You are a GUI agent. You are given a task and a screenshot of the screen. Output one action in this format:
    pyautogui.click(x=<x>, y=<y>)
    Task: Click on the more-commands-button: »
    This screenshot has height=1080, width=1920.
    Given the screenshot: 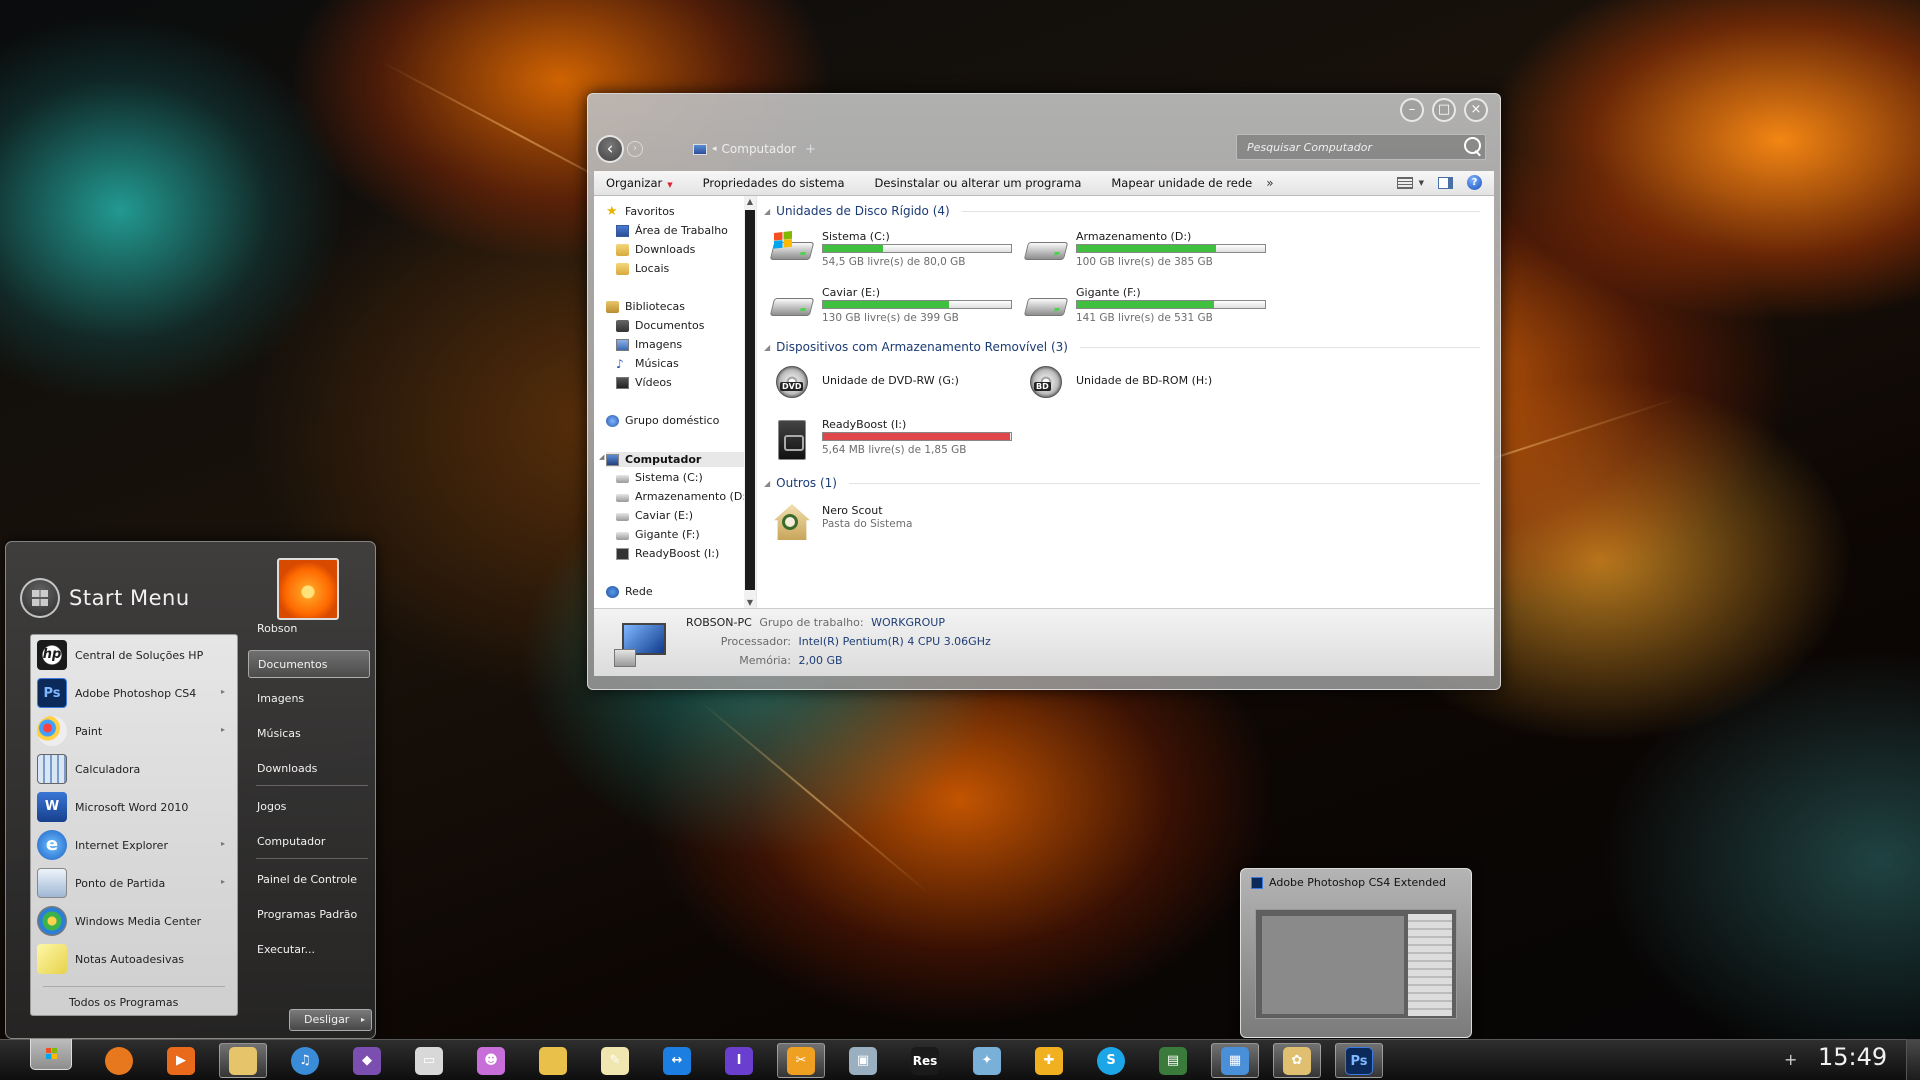 What is the action you would take?
    pyautogui.click(x=1269, y=183)
    